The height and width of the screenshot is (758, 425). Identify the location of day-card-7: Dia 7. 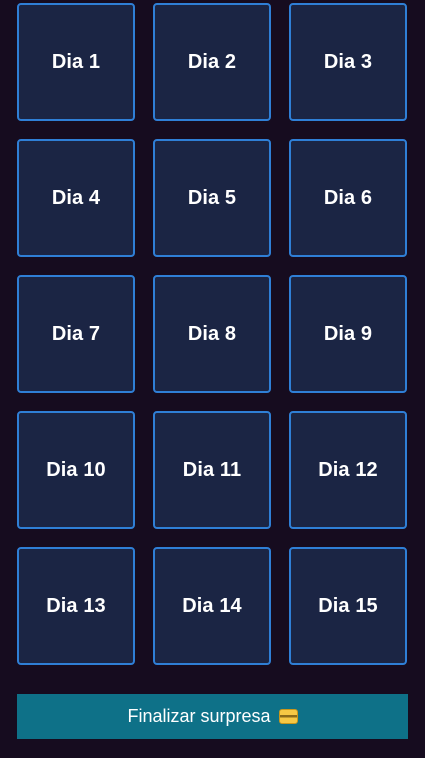
(76, 334).